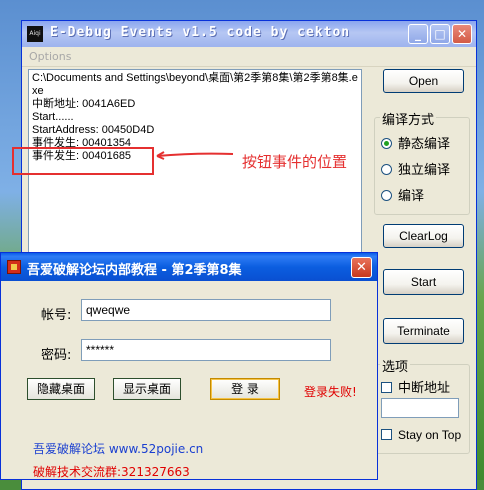 This screenshot has width=484, height=490. What do you see at coordinates (424, 144) in the screenshot?
I see `radio-label: 静态编译` at bounding box center [424, 144].